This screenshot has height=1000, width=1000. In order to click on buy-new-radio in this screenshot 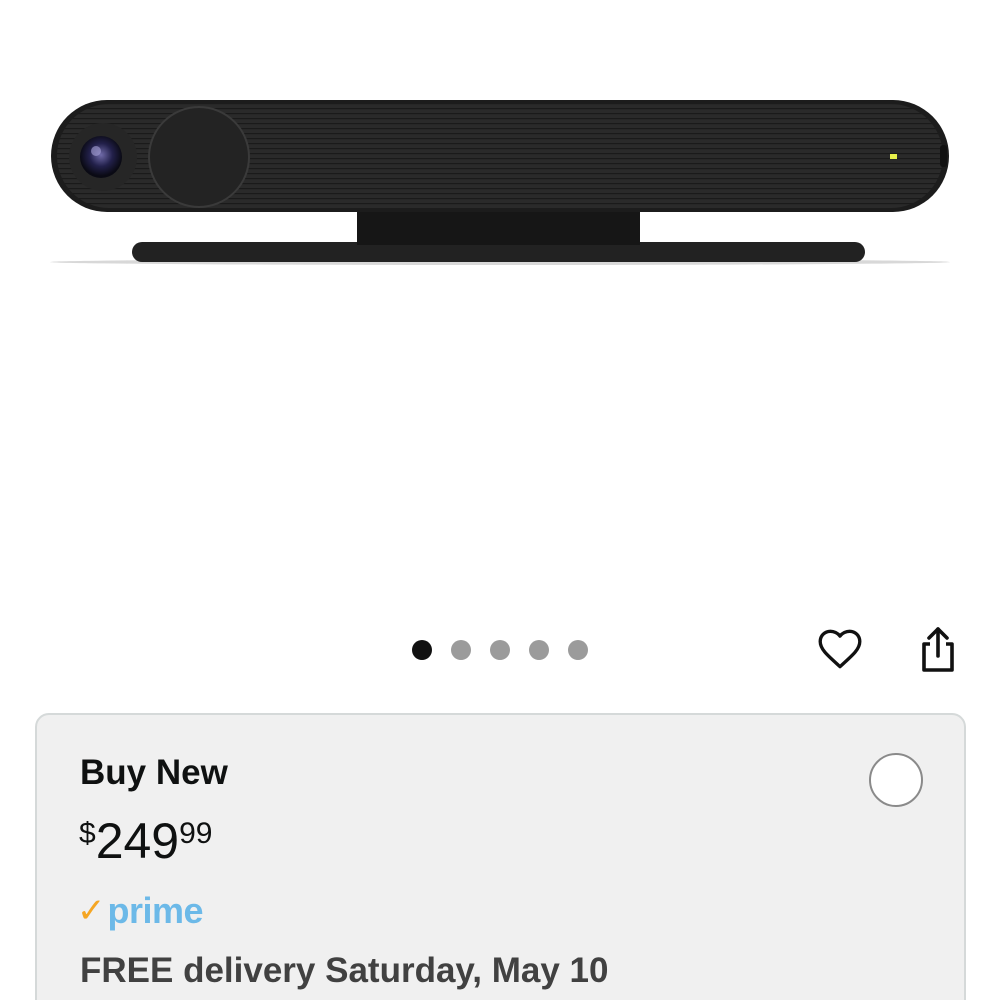, I will do `click(896, 780)`.